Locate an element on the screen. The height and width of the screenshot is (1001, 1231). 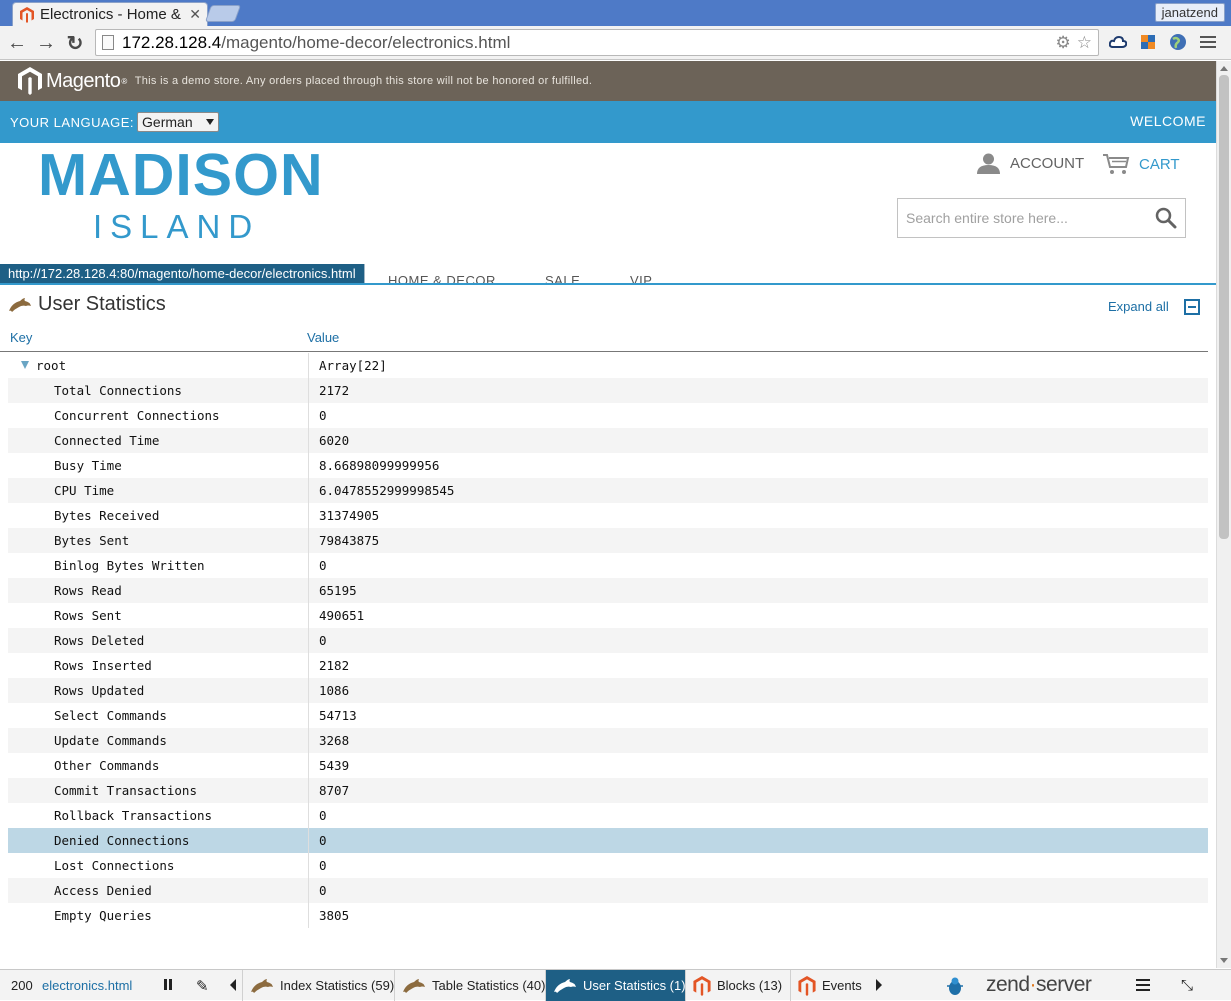
new-tab-button is located at coordinates (223, 13).